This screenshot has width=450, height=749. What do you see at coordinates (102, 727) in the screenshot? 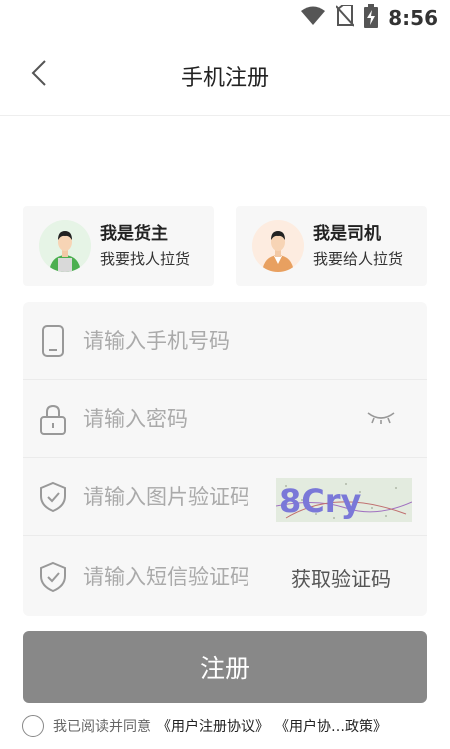
I see `agreement-text: 我已阅读并同意` at bounding box center [102, 727].